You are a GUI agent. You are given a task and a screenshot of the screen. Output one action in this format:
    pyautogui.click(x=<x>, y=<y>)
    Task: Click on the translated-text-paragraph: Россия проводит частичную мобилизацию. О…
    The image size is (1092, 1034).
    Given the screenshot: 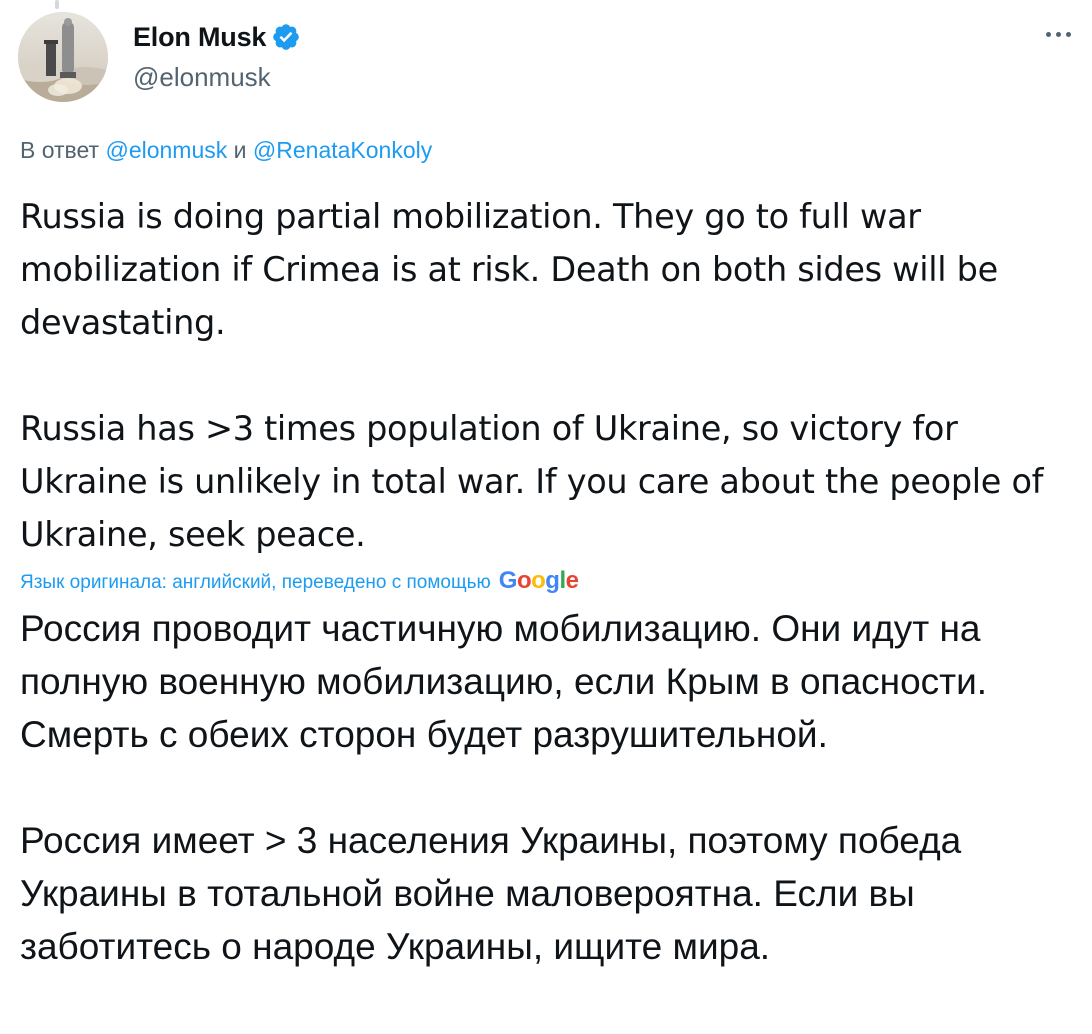 What is the action you would take?
    pyautogui.click(x=509, y=681)
    